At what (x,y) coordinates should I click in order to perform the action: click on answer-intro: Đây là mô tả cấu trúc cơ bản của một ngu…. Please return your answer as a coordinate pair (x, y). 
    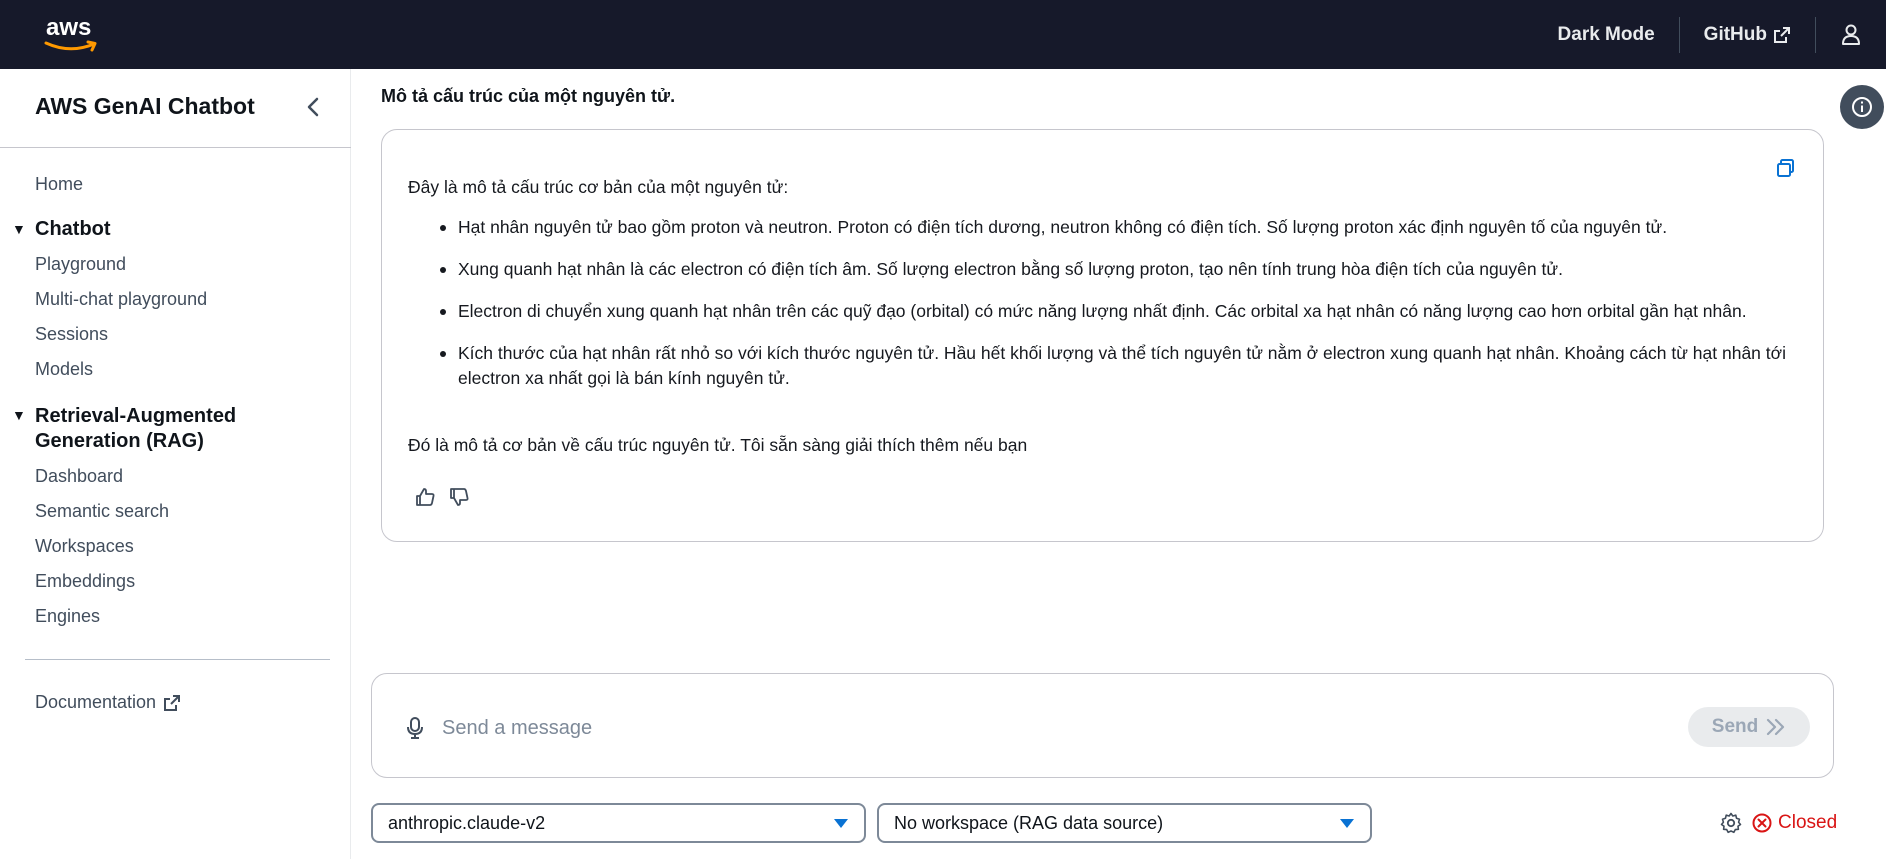
    Looking at the image, I should click on (598, 187).